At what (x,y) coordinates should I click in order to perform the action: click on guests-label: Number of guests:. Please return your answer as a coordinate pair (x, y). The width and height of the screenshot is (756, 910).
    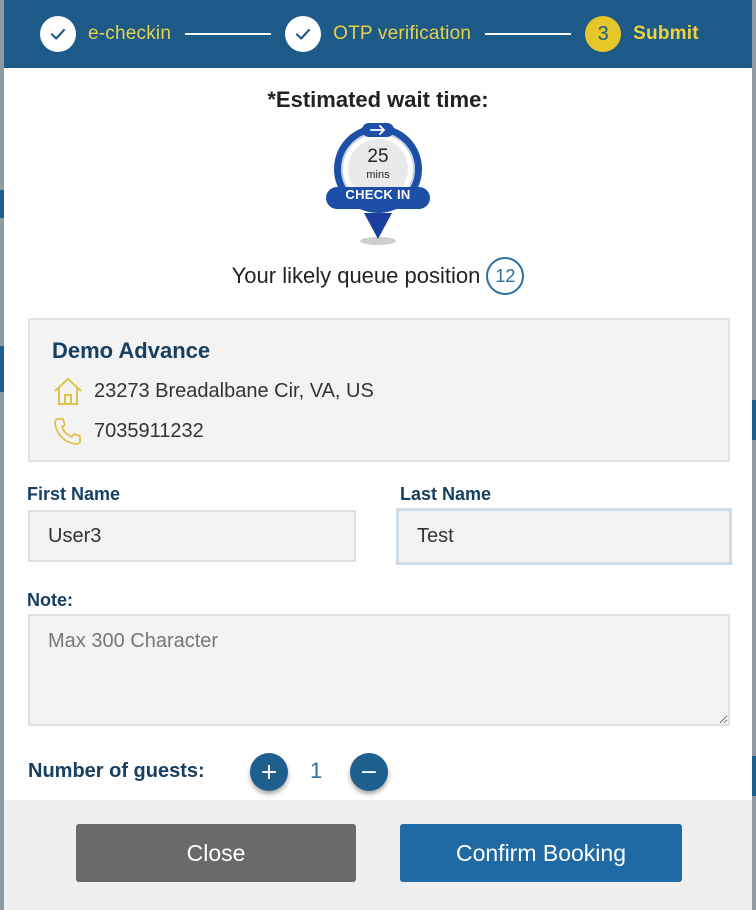
    Looking at the image, I should click on (116, 771).